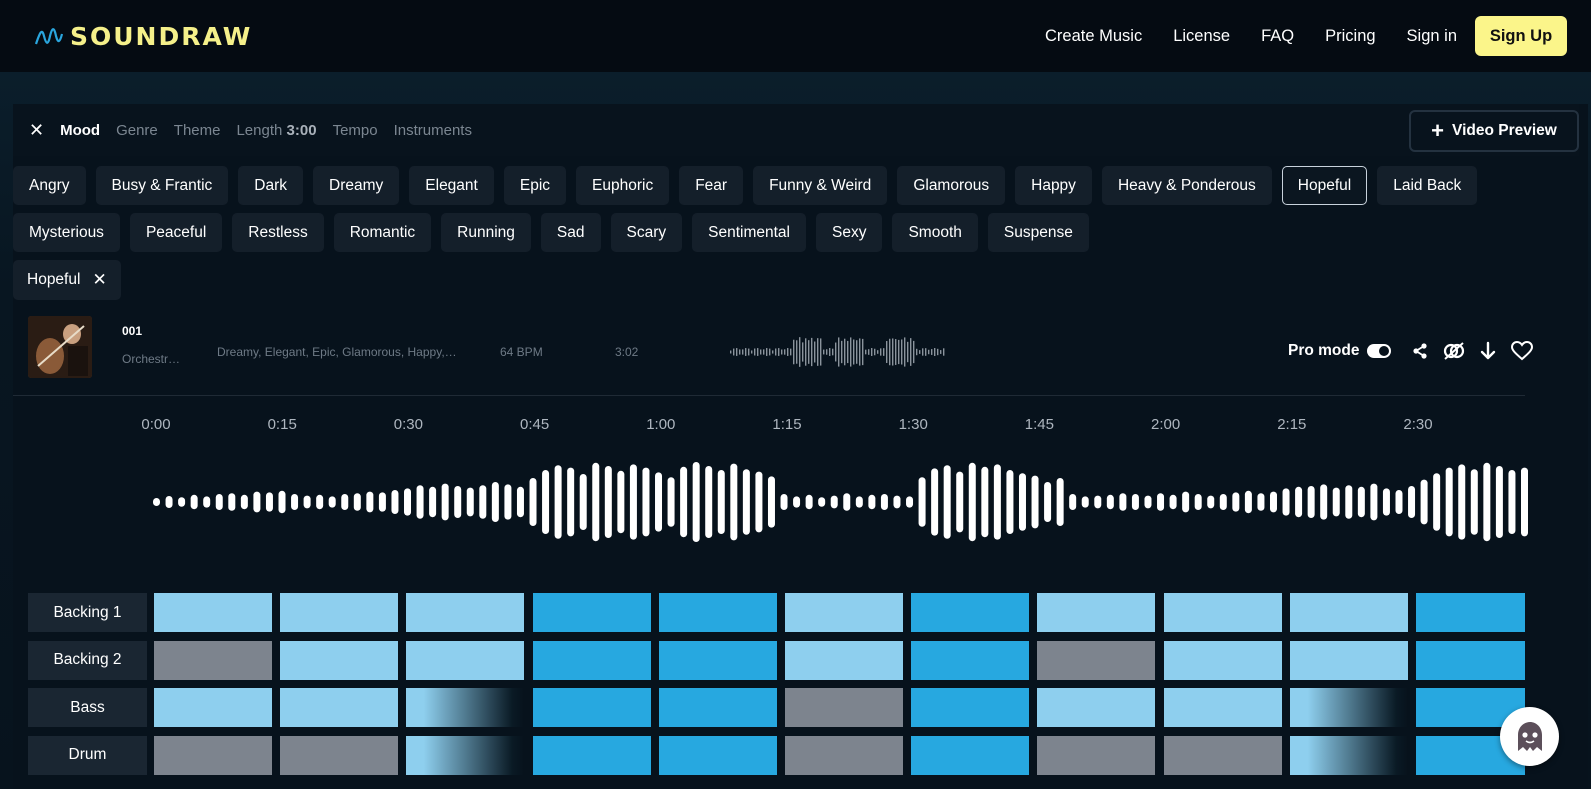 The width and height of the screenshot is (1591, 789). I want to click on mood-chip: Epic, so click(535, 185).